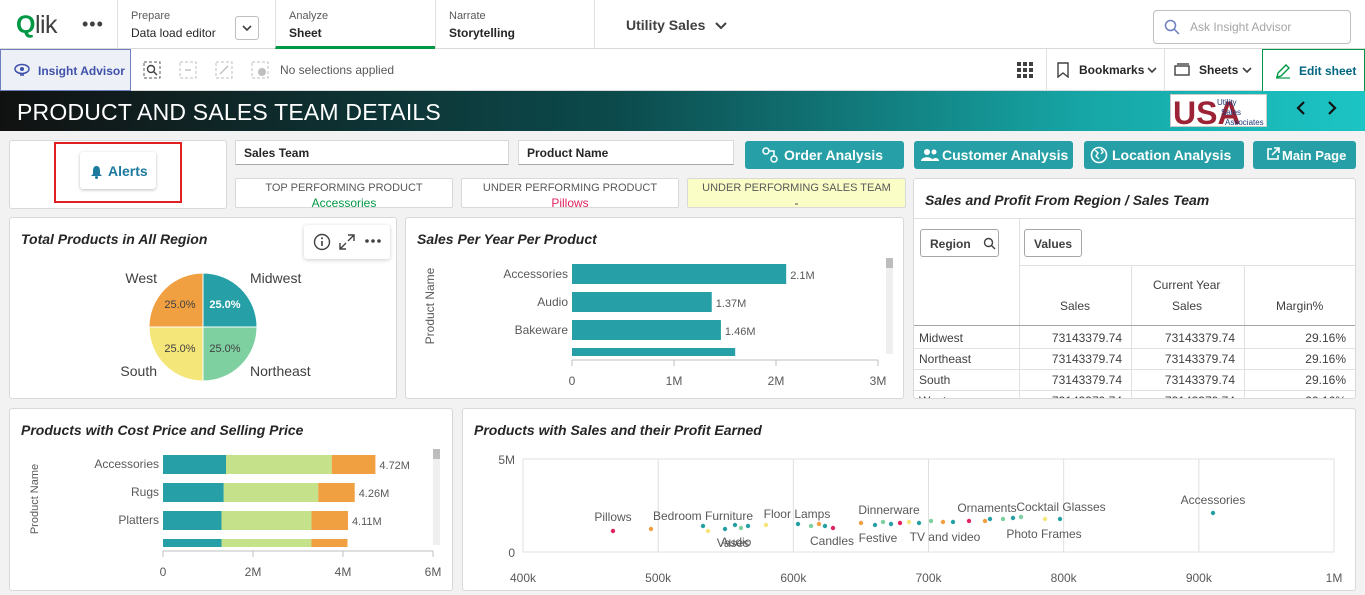  I want to click on bar-total-label: 4.72M, so click(394, 466).